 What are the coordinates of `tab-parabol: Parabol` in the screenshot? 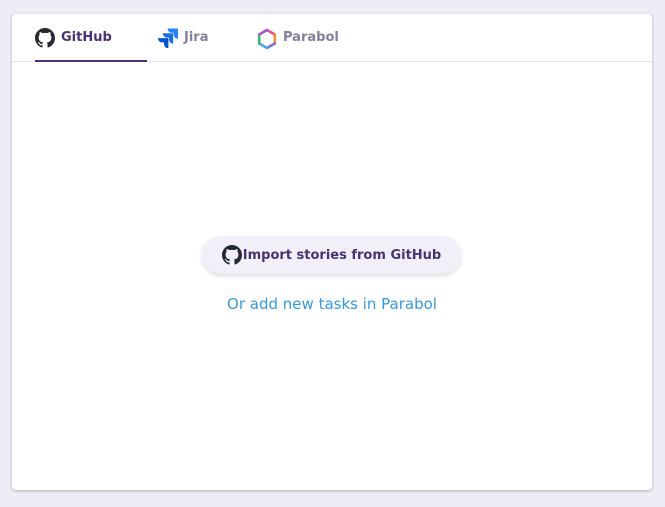 It's located at (298, 37).